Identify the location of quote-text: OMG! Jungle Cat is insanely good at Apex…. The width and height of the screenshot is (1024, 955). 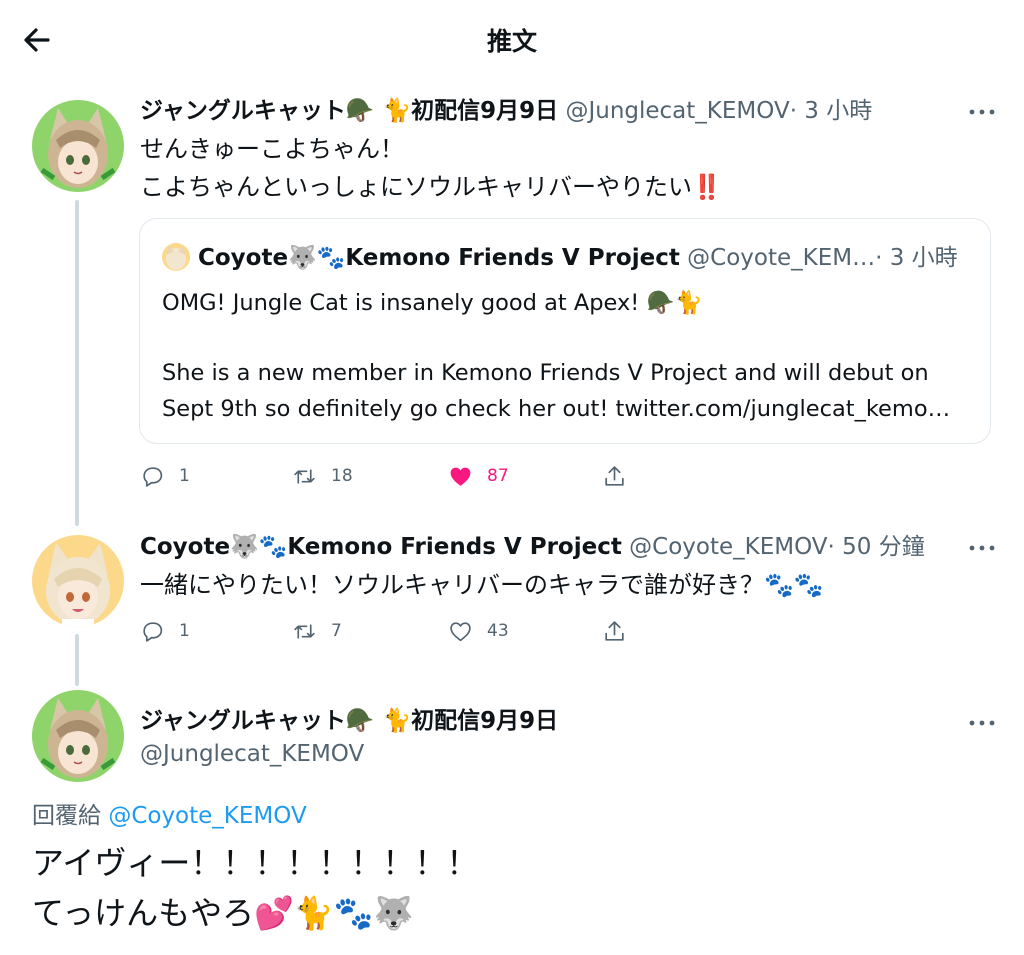
(556, 356).